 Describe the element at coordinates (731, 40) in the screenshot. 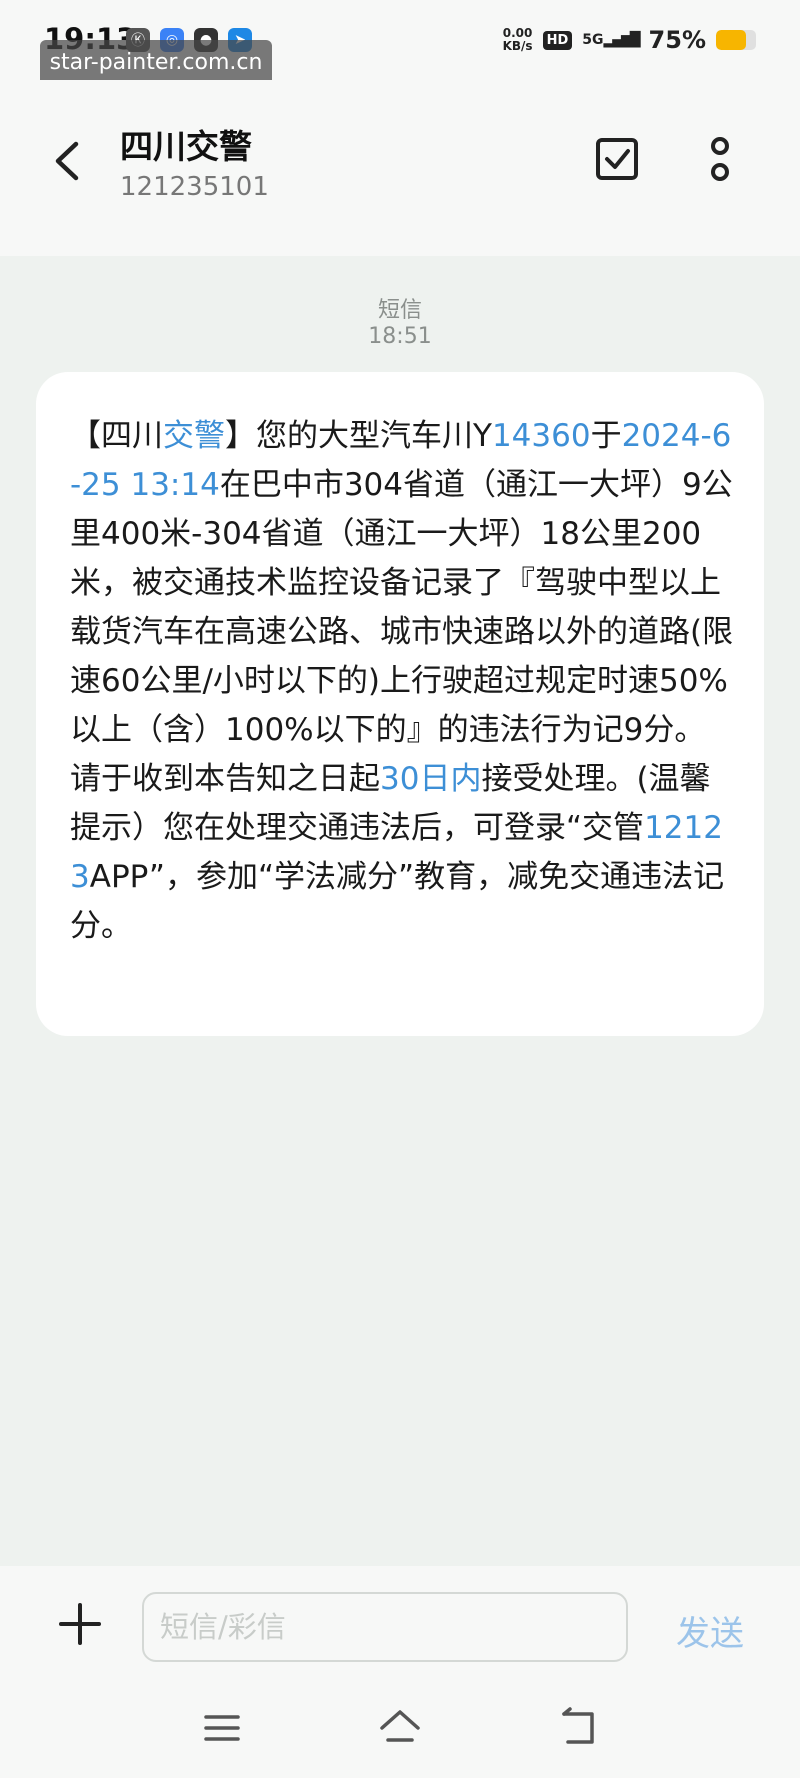

I see `battery-fill` at that location.